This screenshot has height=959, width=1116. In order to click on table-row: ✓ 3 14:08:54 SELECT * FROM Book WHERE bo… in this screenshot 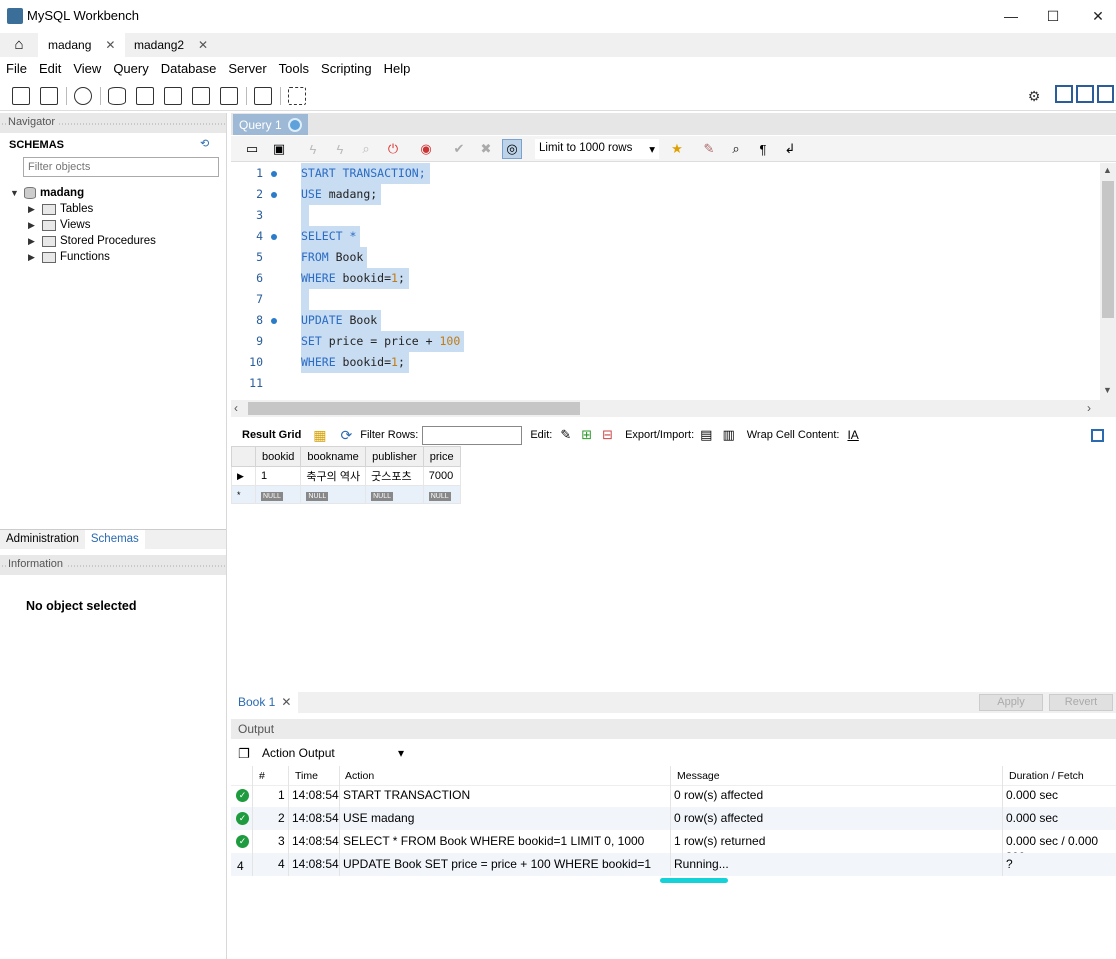, I will do `click(673, 846)`.